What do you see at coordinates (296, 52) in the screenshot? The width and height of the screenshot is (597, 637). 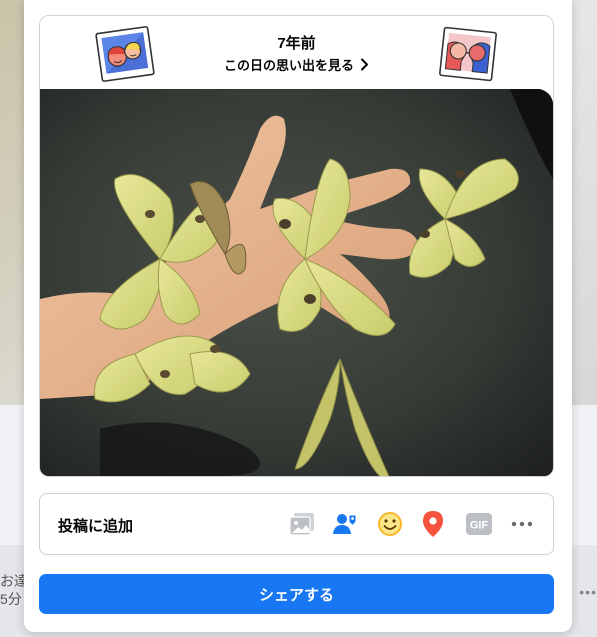 I see `memory-header: 7年前 この日の思い出を見る` at bounding box center [296, 52].